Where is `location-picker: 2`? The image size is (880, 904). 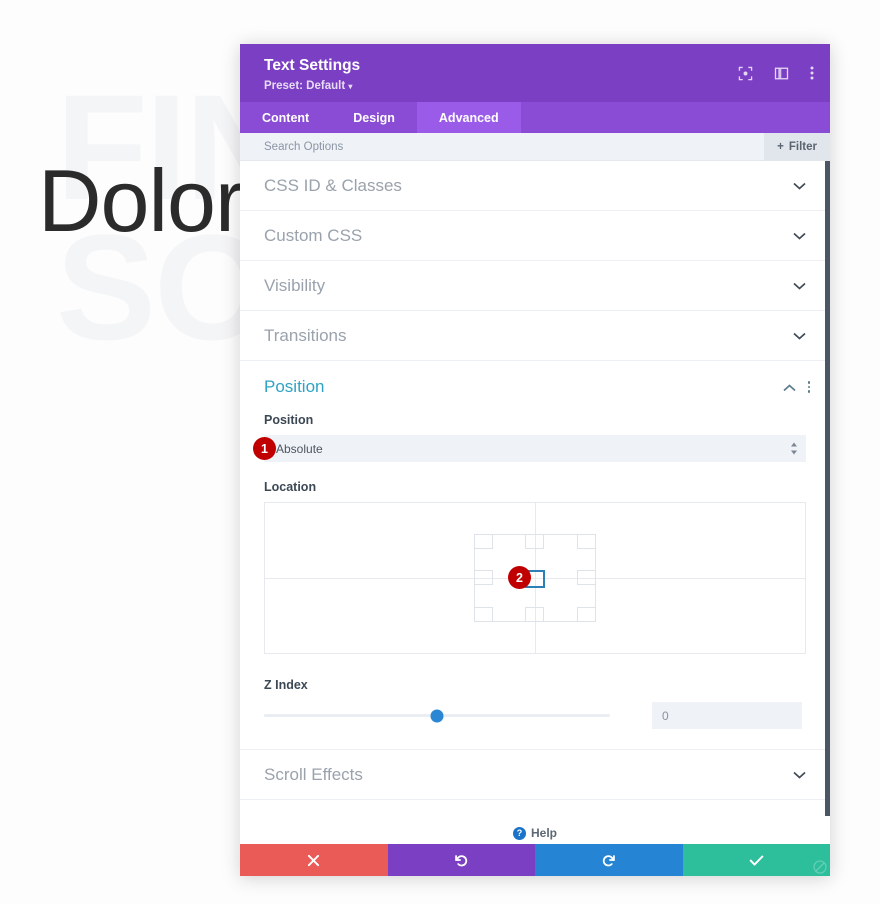 location-picker: 2 is located at coordinates (535, 578).